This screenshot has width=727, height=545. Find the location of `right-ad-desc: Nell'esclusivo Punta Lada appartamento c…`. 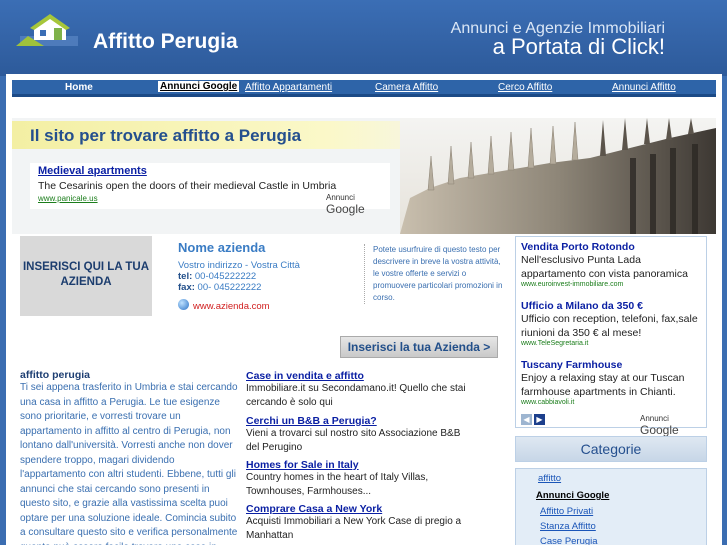

right-ad-desc: Nell'esclusivo Punta Lada appartamento c… is located at coordinates (604, 267).